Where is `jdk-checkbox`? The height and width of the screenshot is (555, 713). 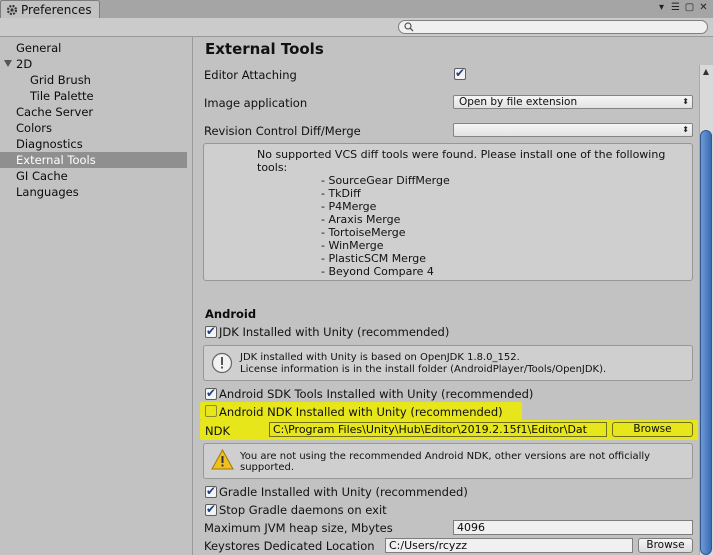
jdk-checkbox is located at coordinates (211, 331).